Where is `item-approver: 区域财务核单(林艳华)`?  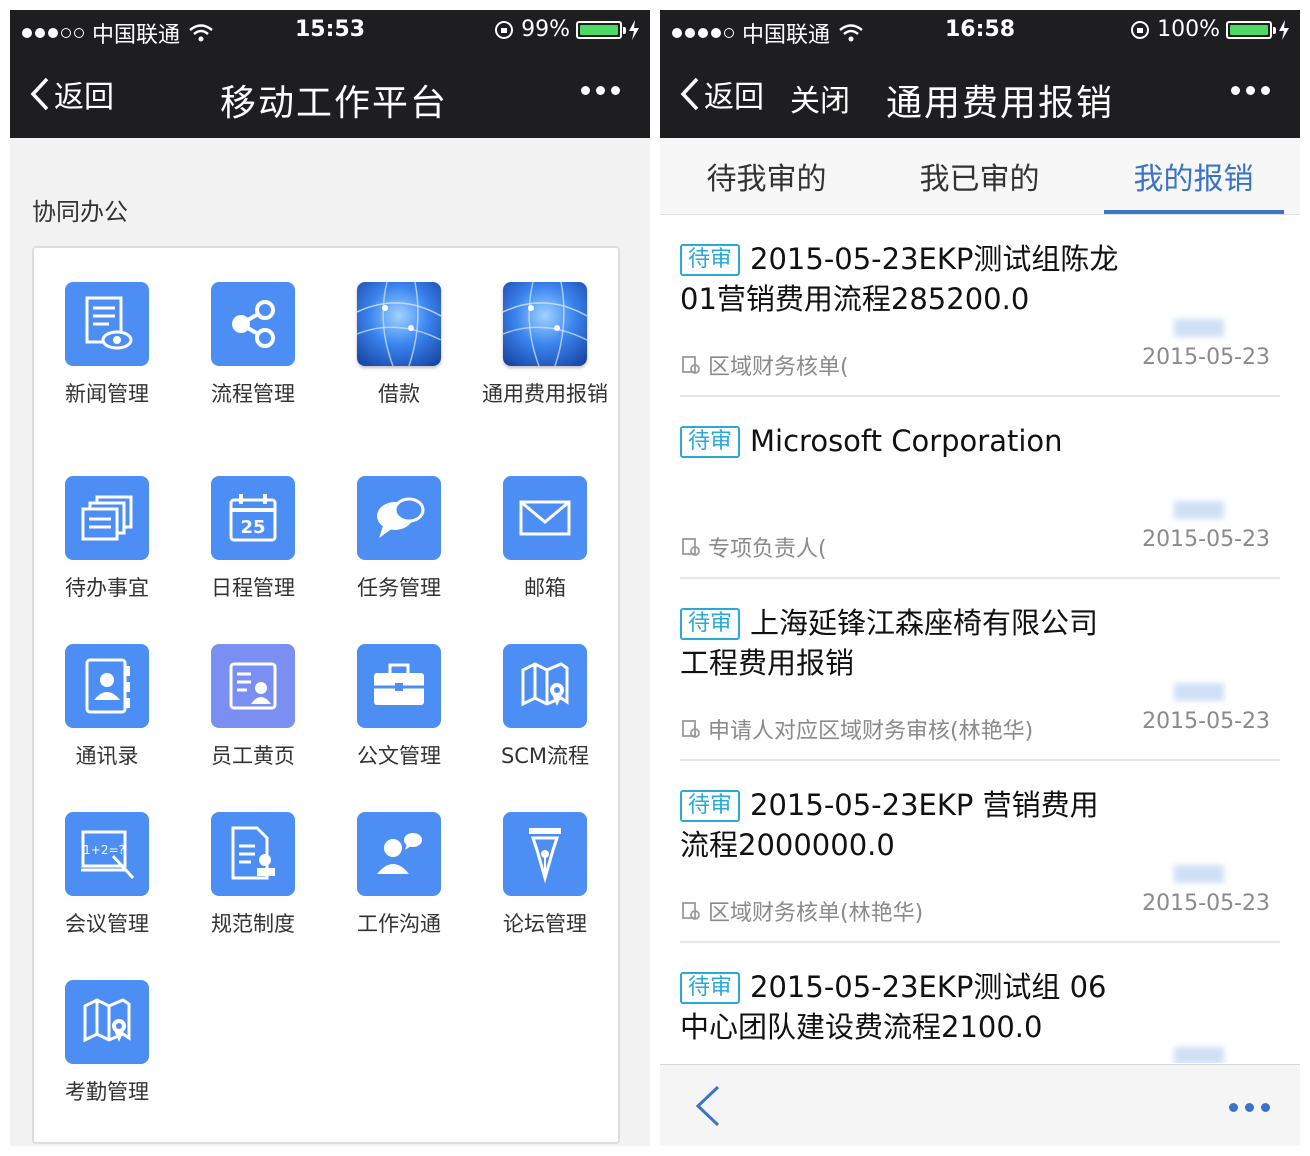
item-approver: 区域财务核单(林艳华) is located at coordinates (816, 913).